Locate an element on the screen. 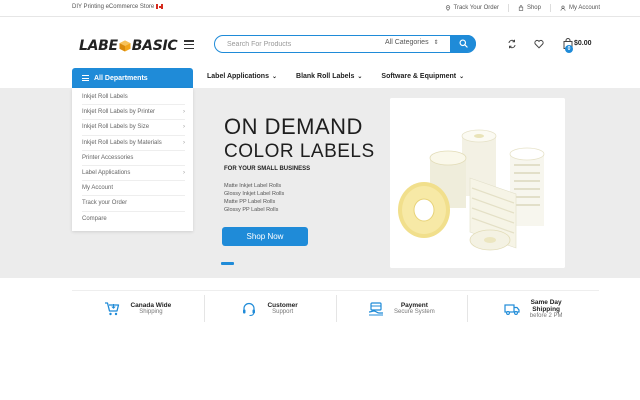 This screenshot has height=400, width=640. feature-title: Canada Wide is located at coordinates (151, 305).